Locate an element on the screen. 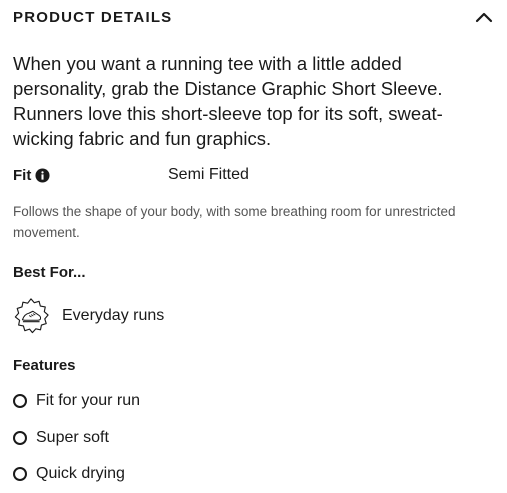  fit-row: Fit Semi Fitted is located at coordinates (253, 175).